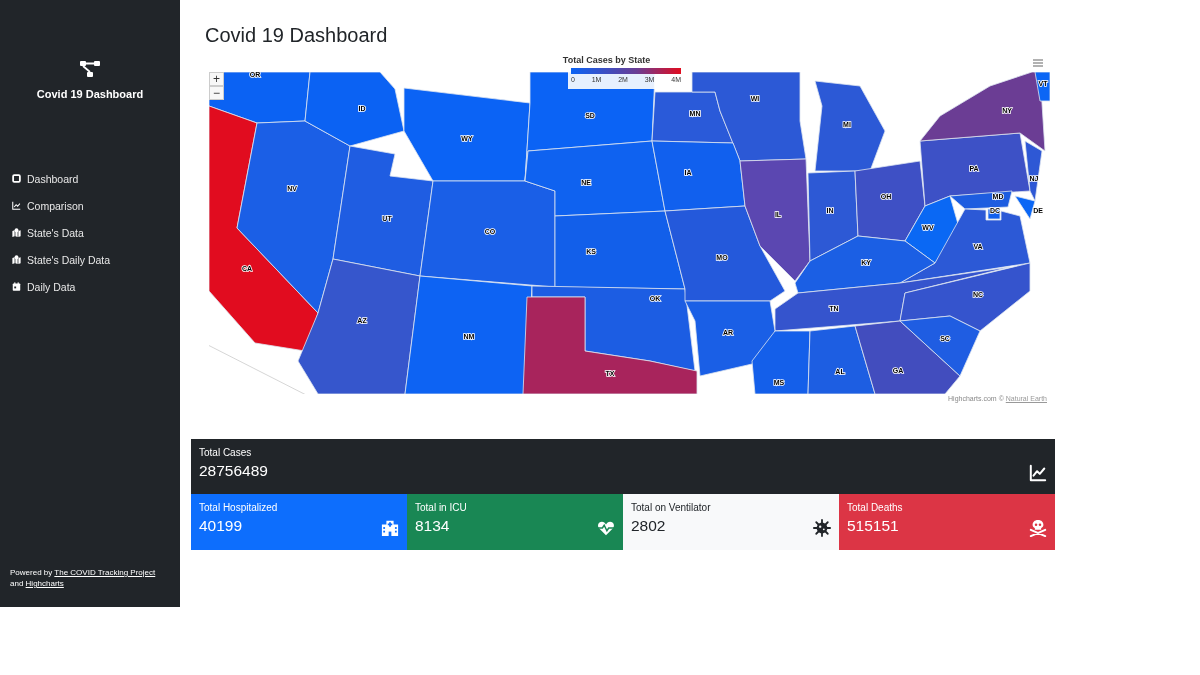  Describe the element at coordinates (875, 507) in the screenshot. I see `card-label: Total Deaths` at that location.